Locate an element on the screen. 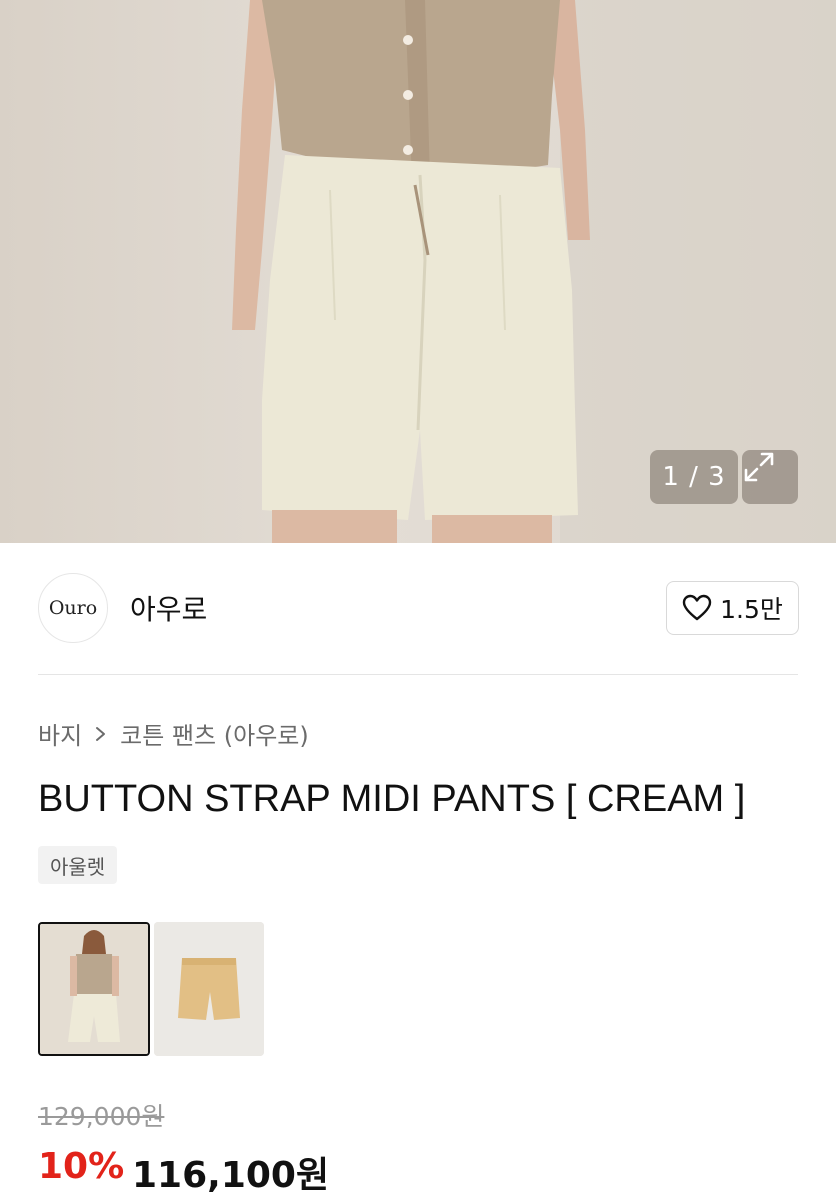 The height and width of the screenshot is (1200, 836). thumbnail-product is located at coordinates (209, 989).